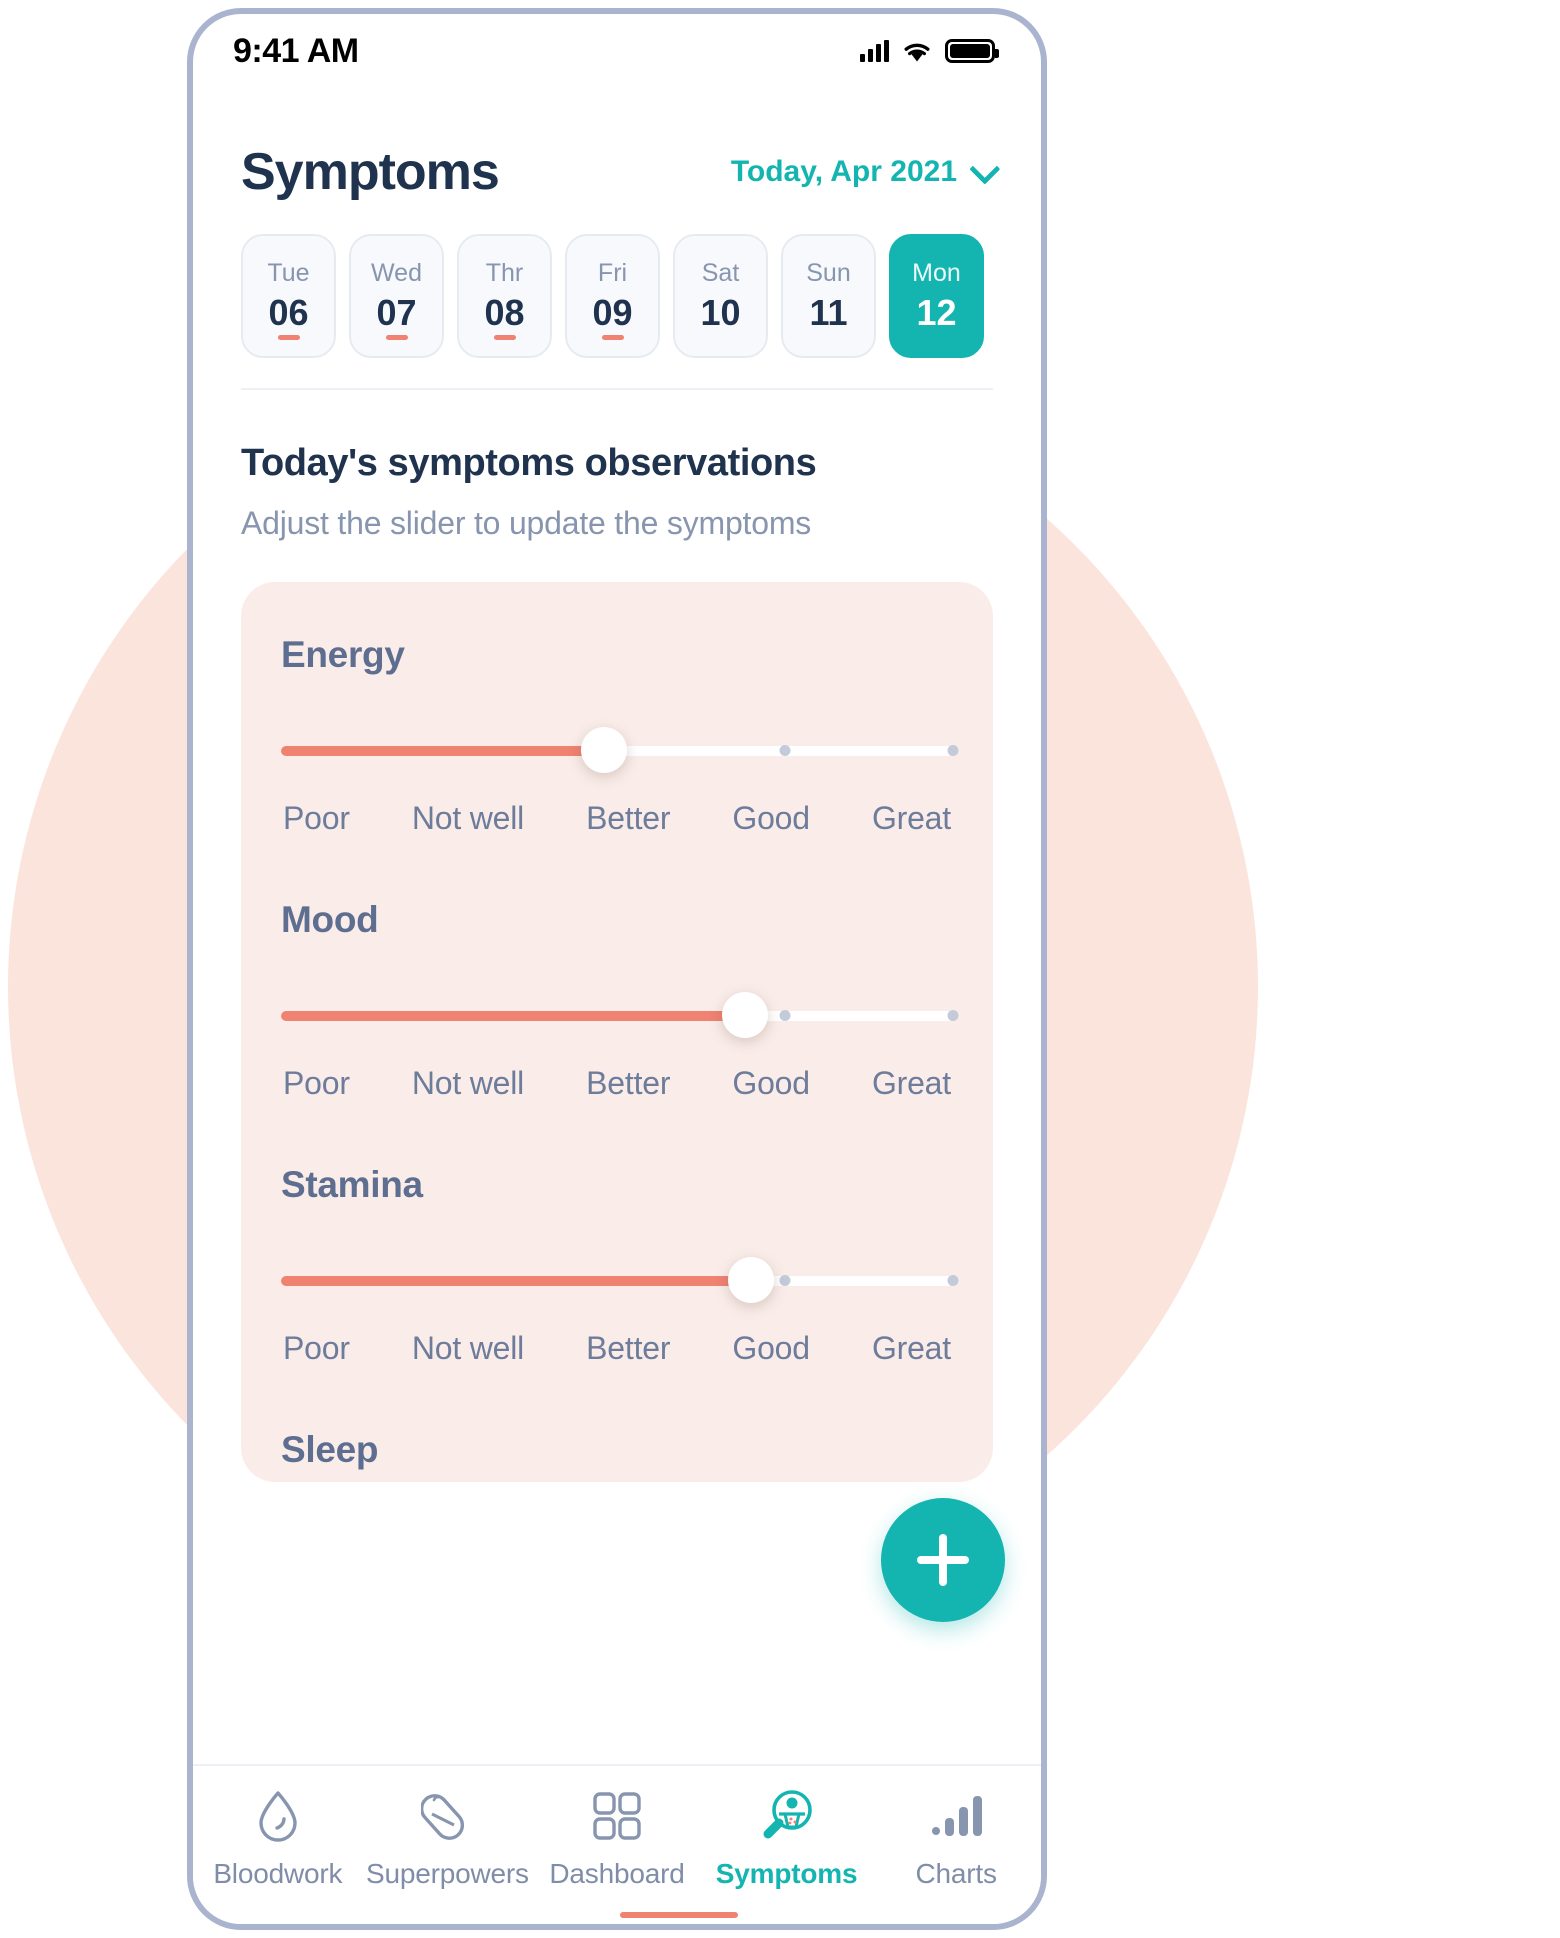  I want to click on nav-item-symptoms: Symptoms, so click(787, 1839).